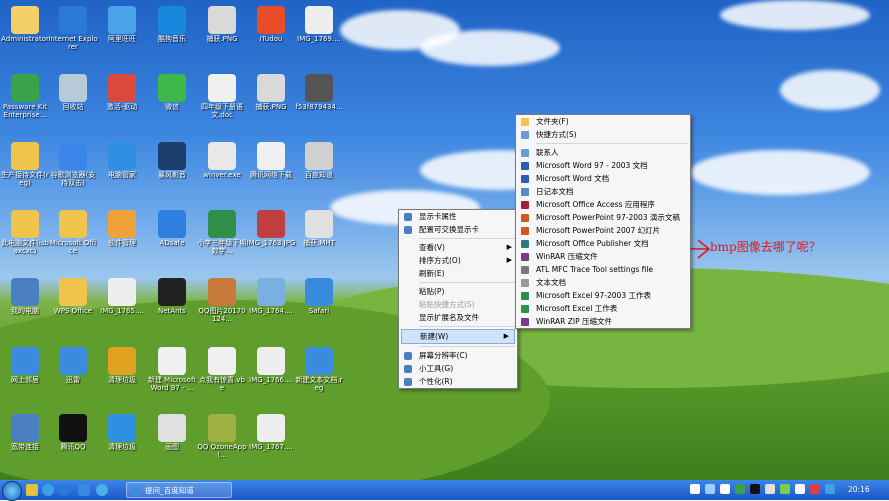 The height and width of the screenshot is (501, 889). Describe the element at coordinates (815, 489) in the screenshot. I see `tray-antivirus-icon` at that location.